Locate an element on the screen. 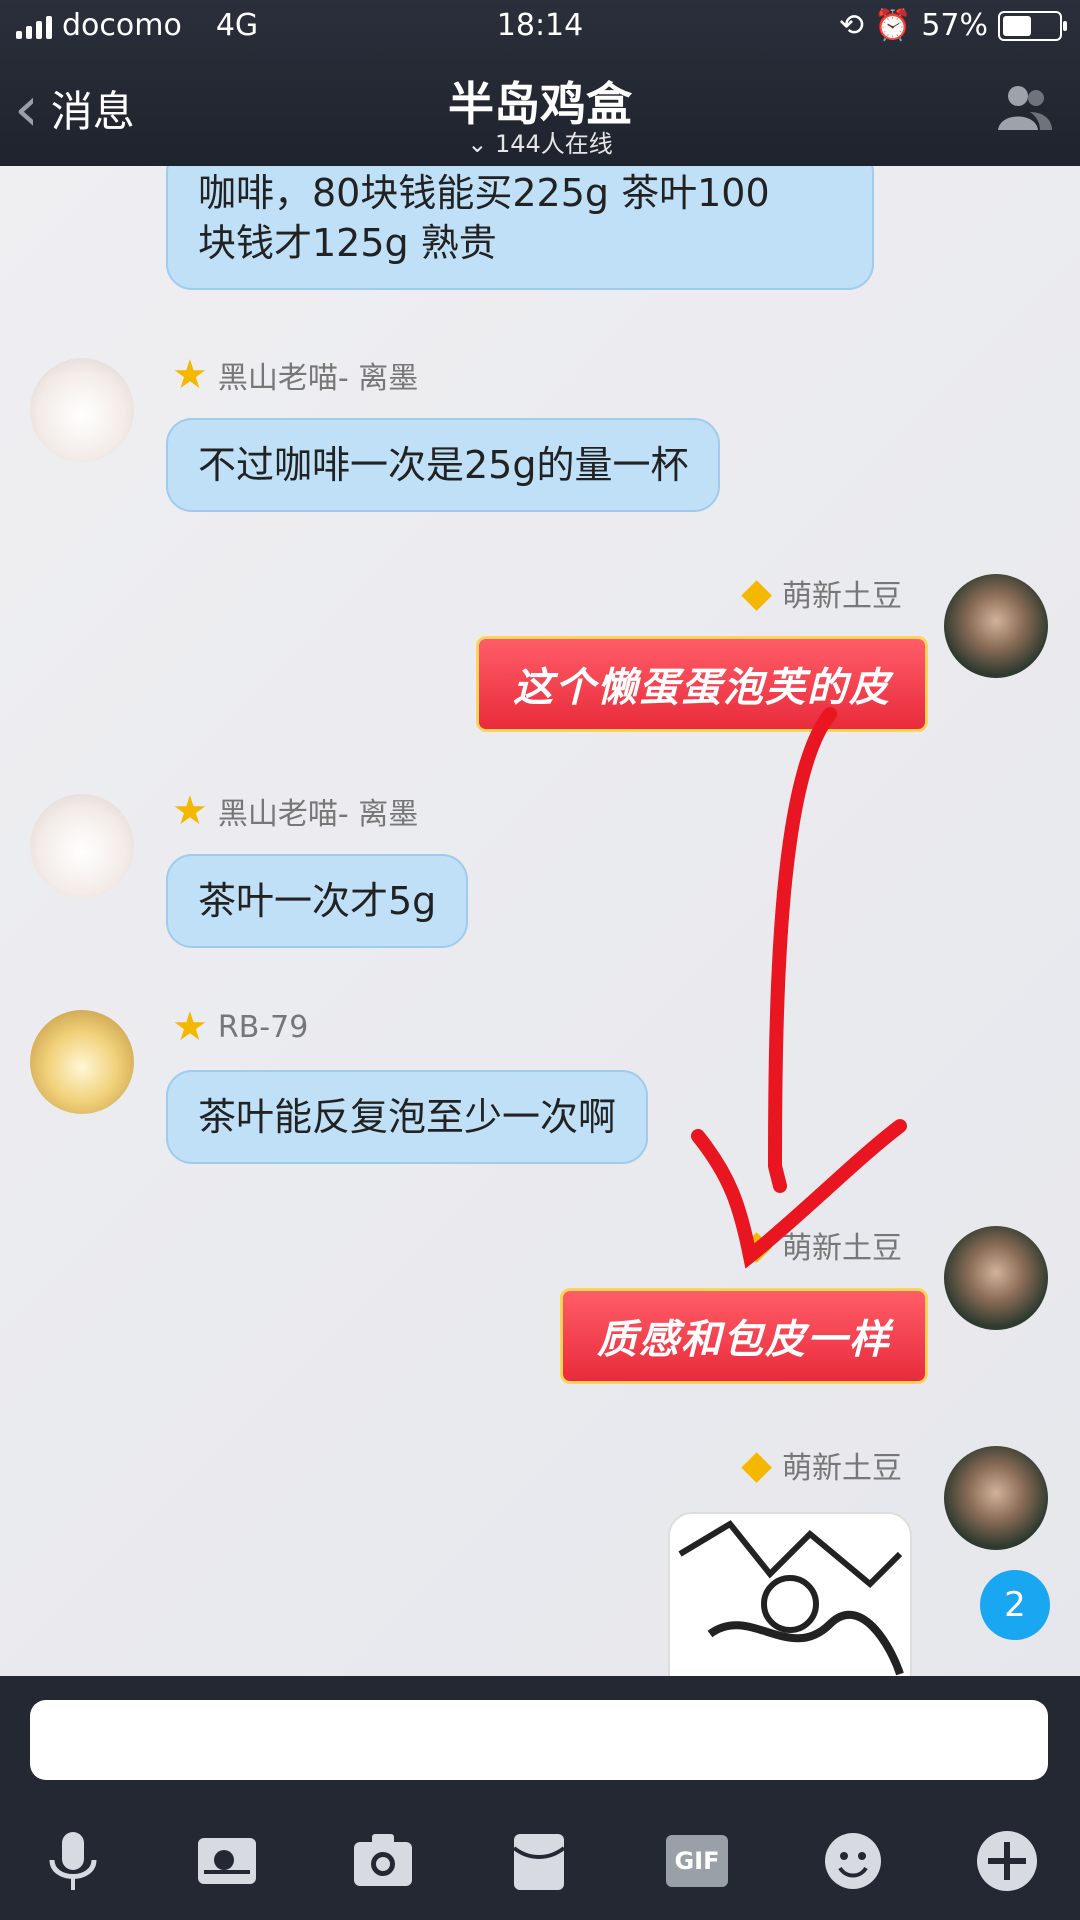 This screenshot has width=1080, height=1920. group-members-icon is located at coordinates (1024, 107).